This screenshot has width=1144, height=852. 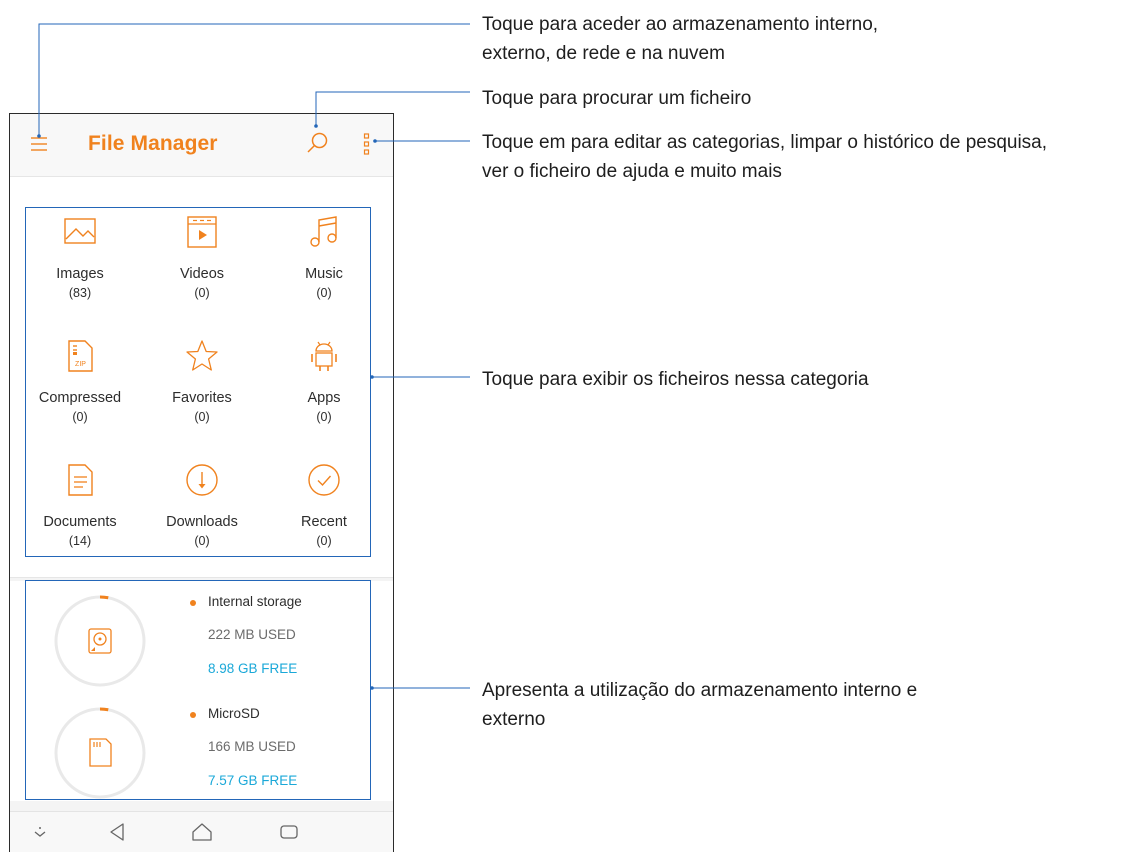 What do you see at coordinates (254, 79) in the screenshot?
I see `drawer-leader-line` at bounding box center [254, 79].